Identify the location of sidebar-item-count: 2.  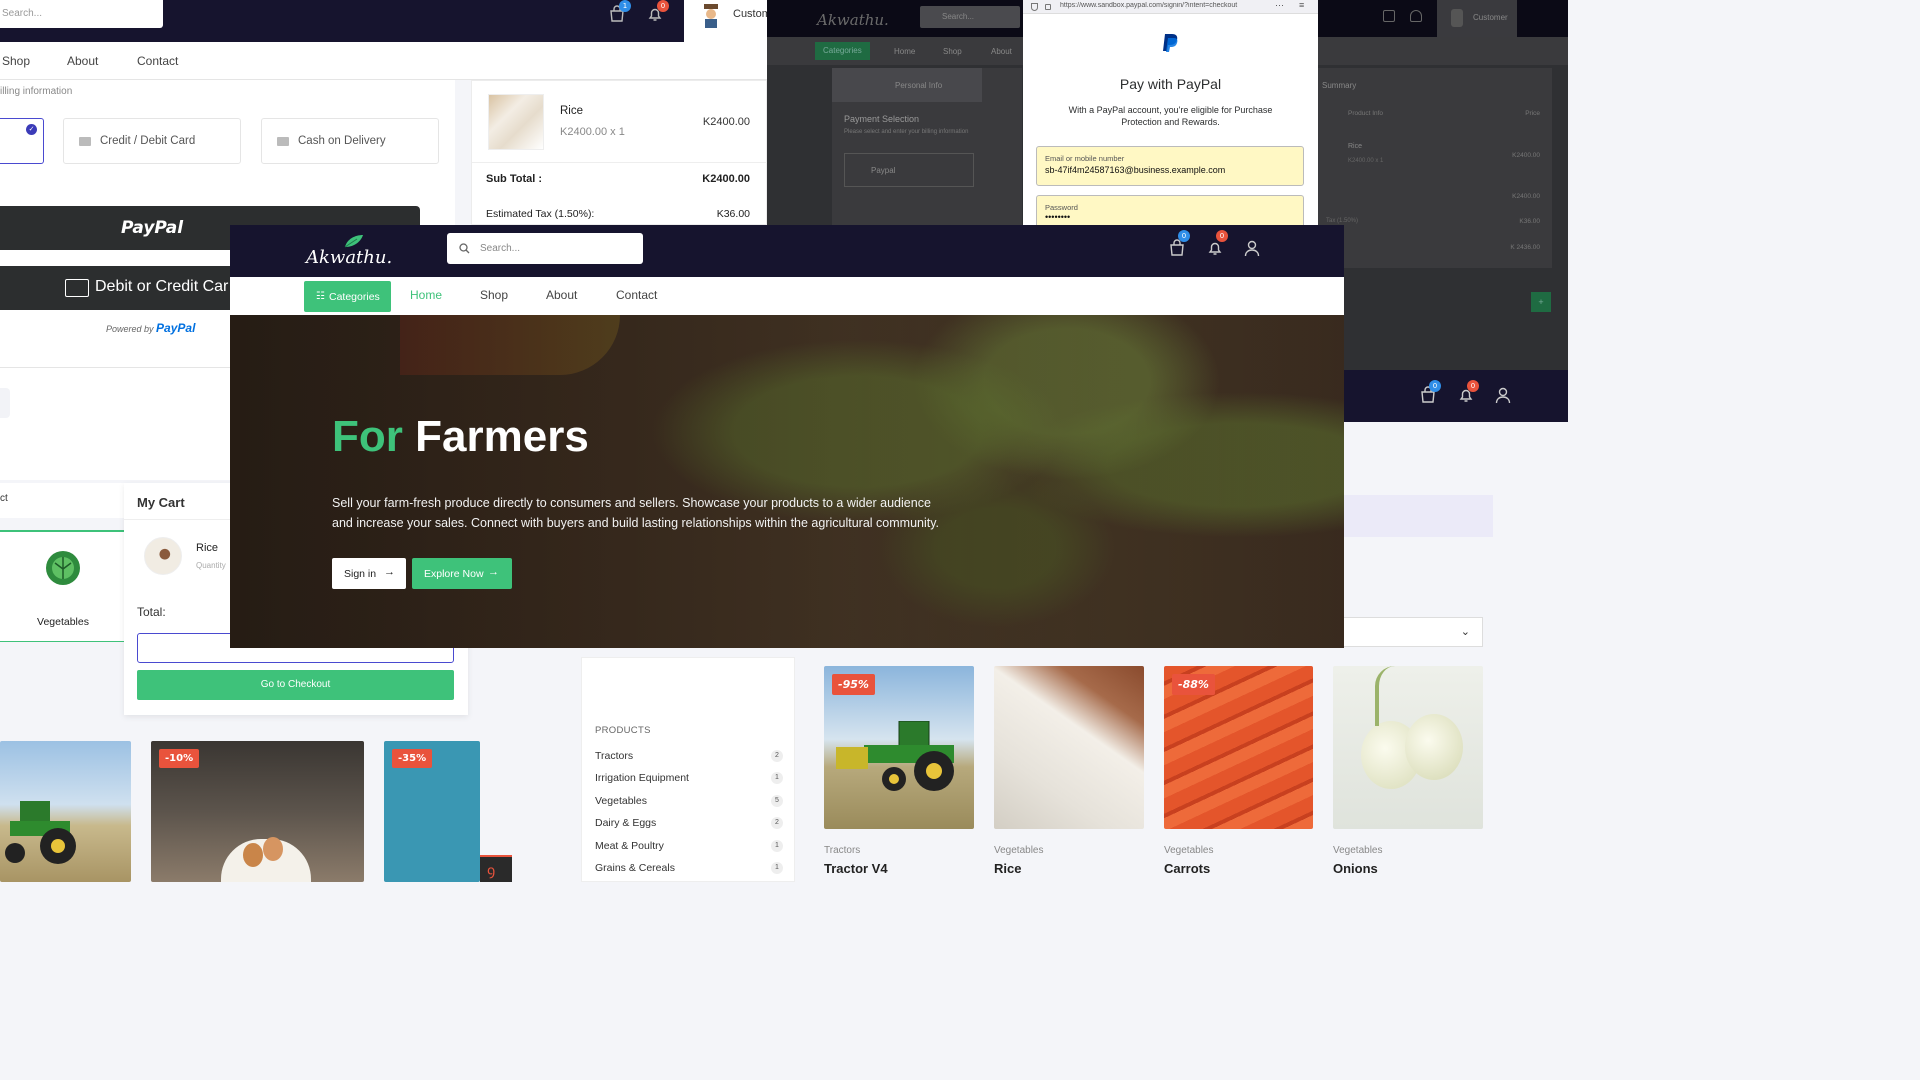
(777, 756).